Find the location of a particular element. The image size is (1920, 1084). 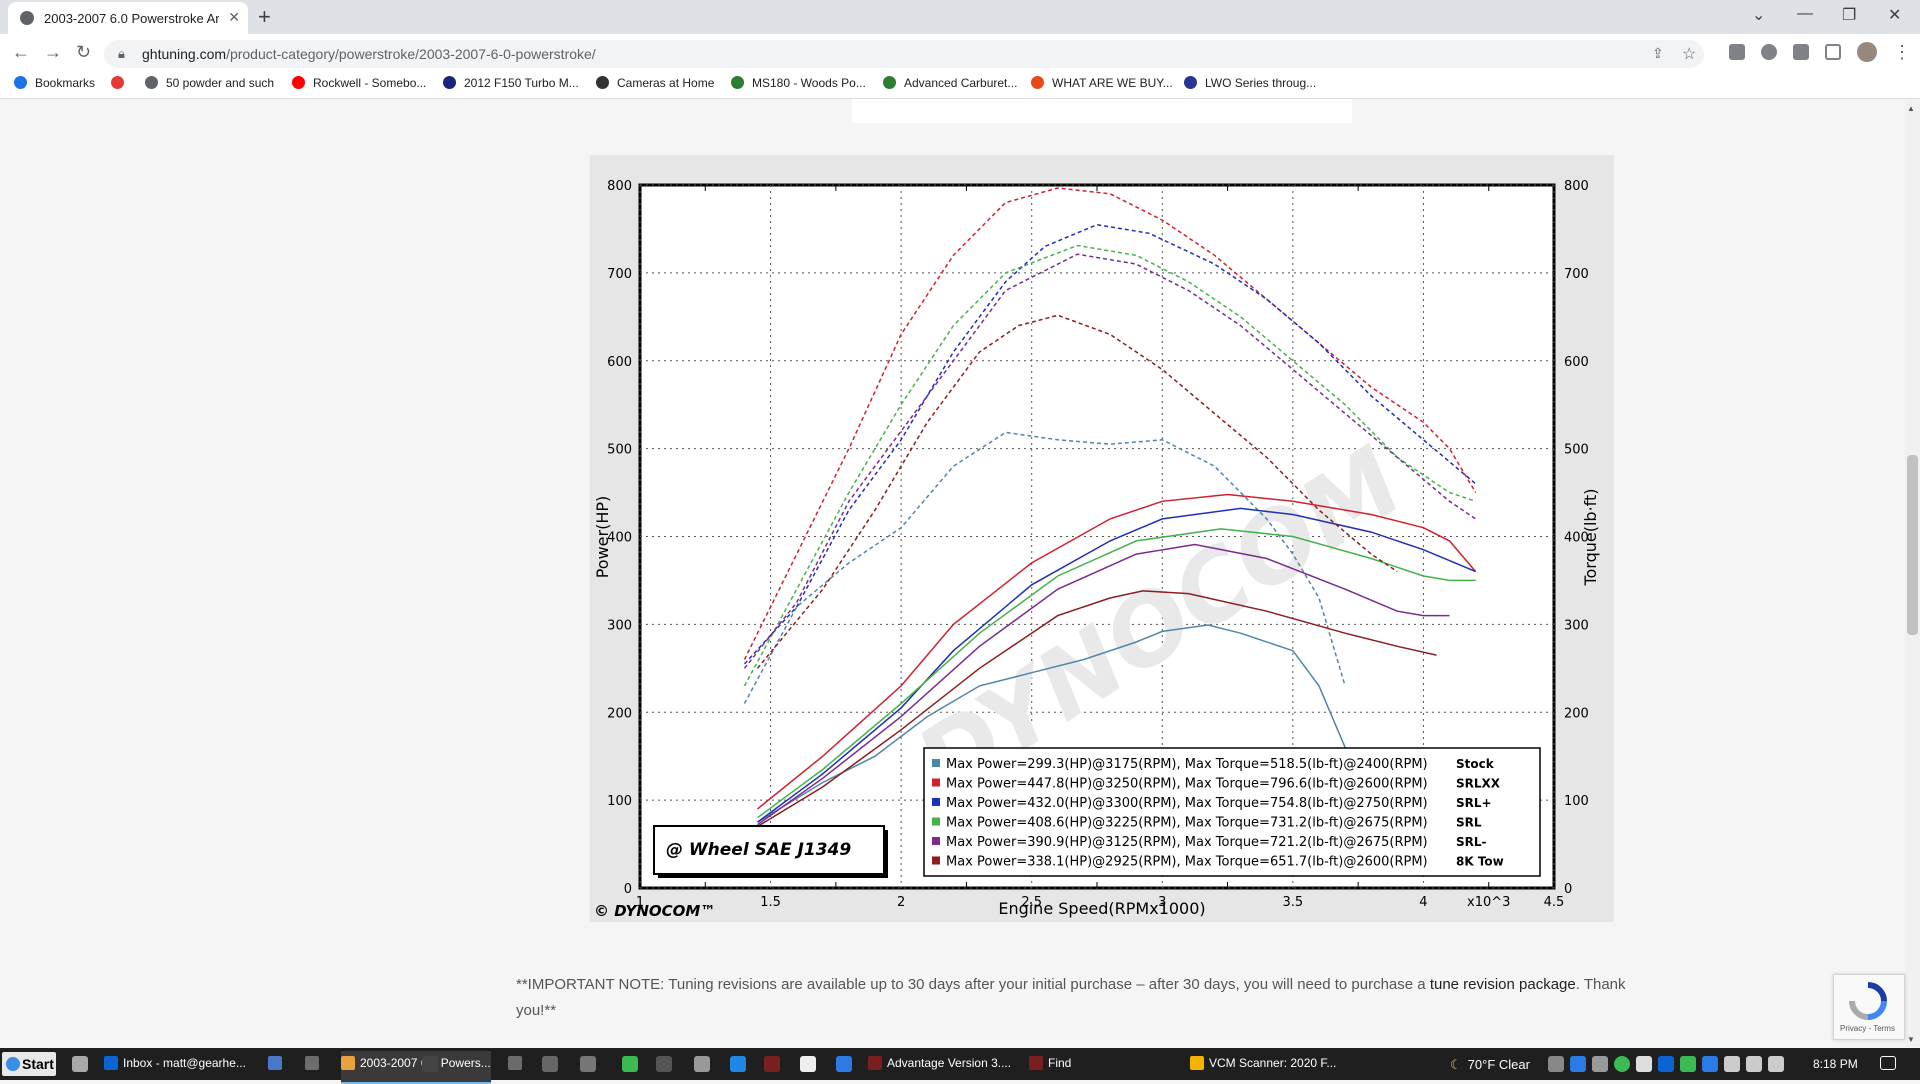

weather-widget: ☾ 70°F Clear is located at coordinates (1490, 1065).